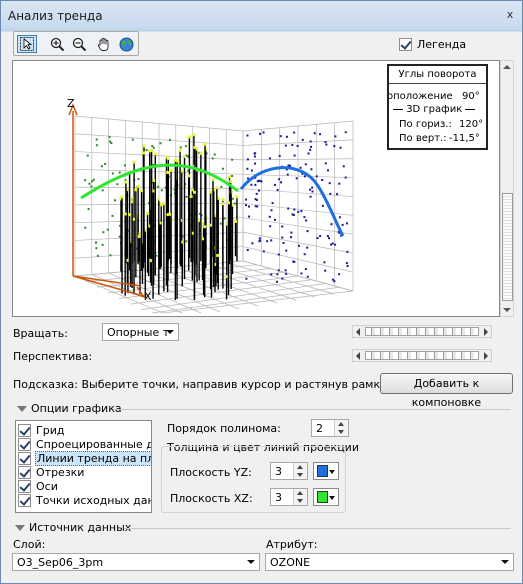  What do you see at coordinates (432, 44) in the screenshot?
I see `legend-checkbox: Легенда` at bounding box center [432, 44].